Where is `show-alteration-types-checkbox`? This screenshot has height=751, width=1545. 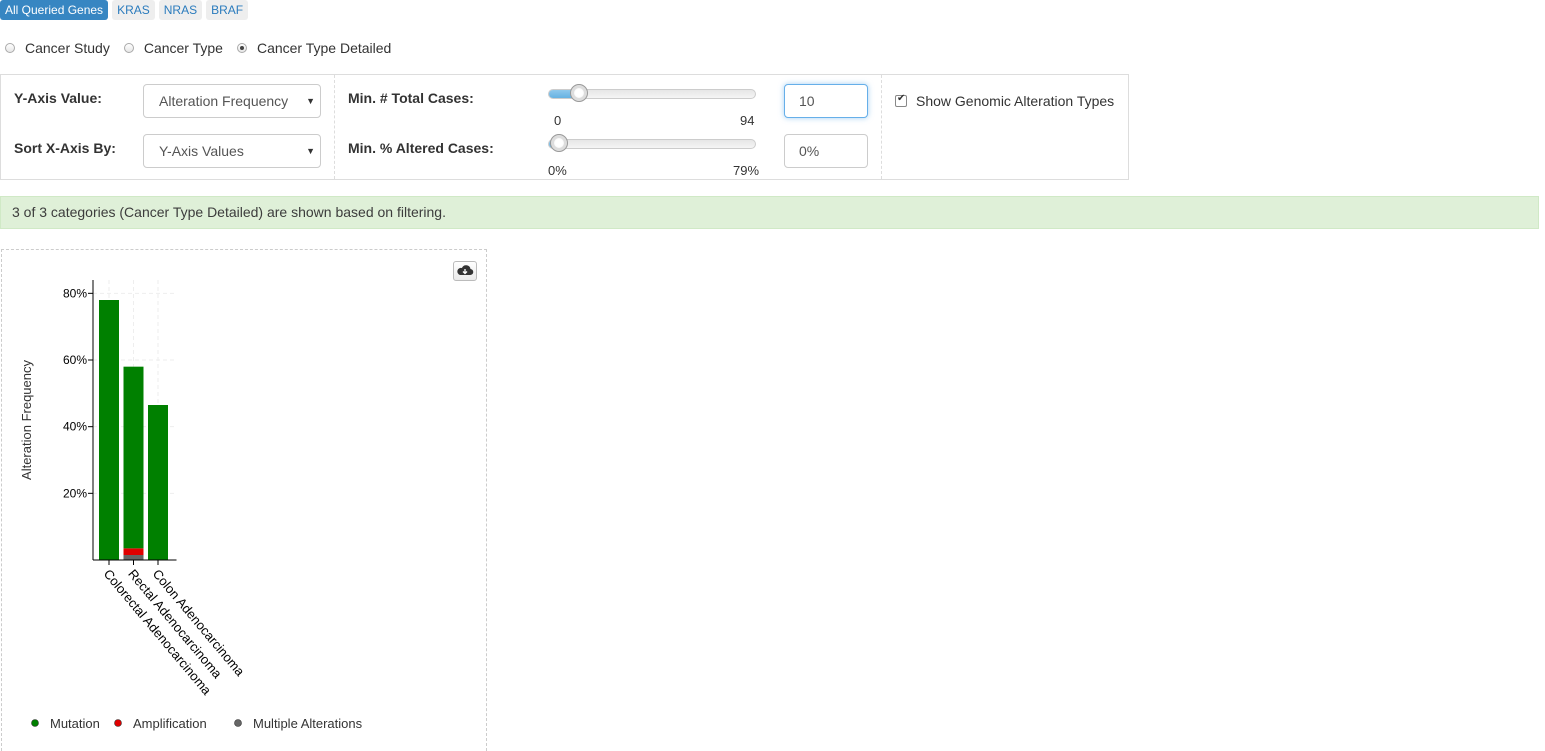
show-alteration-types-checkbox is located at coordinates (901, 100).